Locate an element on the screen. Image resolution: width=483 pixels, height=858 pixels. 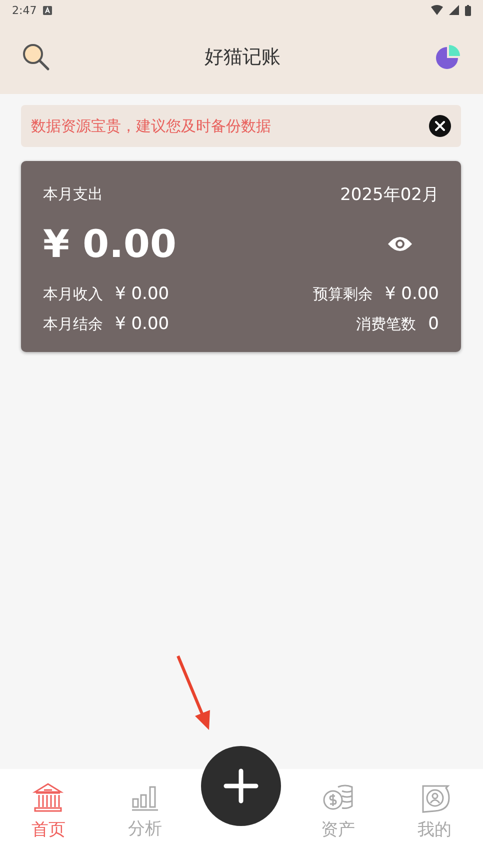
expense-amount: ¥ 0.00 is located at coordinates (109, 244).